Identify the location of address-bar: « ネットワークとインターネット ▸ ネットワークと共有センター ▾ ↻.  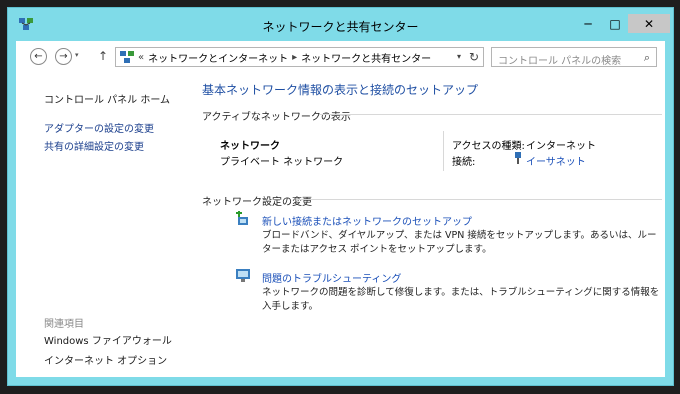
(299, 57).